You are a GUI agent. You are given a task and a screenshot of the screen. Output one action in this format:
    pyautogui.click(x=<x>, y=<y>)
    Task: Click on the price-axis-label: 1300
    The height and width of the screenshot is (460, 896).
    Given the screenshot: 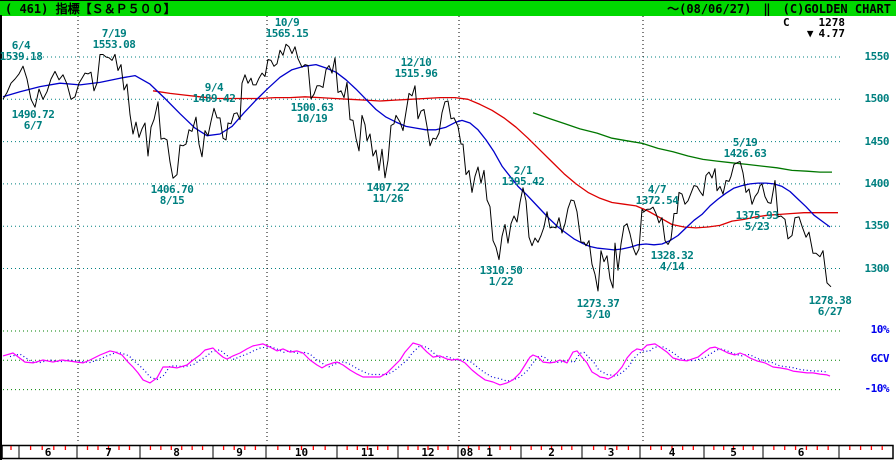 What is the action you would take?
    pyautogui.click(x=877, y=268)
    